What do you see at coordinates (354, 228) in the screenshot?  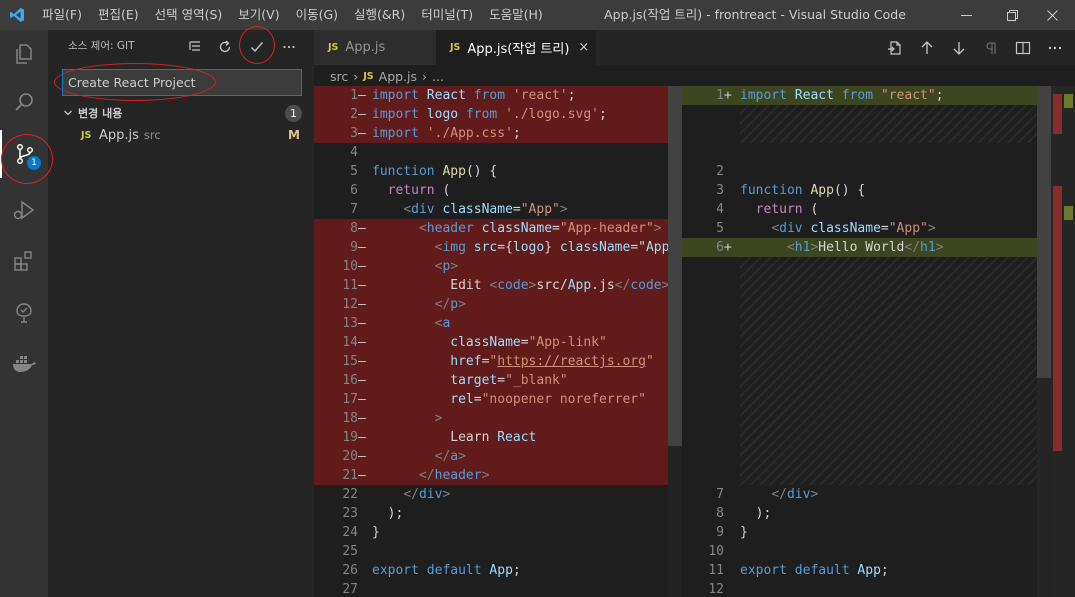 I see `line-number: 8` at bounding box center [354, 228].